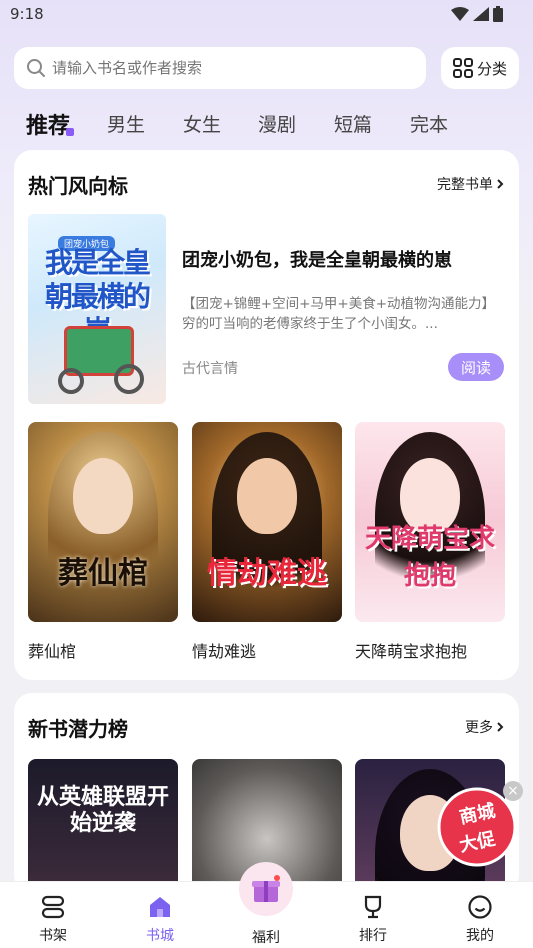 The image size is (533, 948). Describe the element at coordinates (430, 522) in the screenshot. I see `book-cover: 天降萌宝求抱抱` at that location.